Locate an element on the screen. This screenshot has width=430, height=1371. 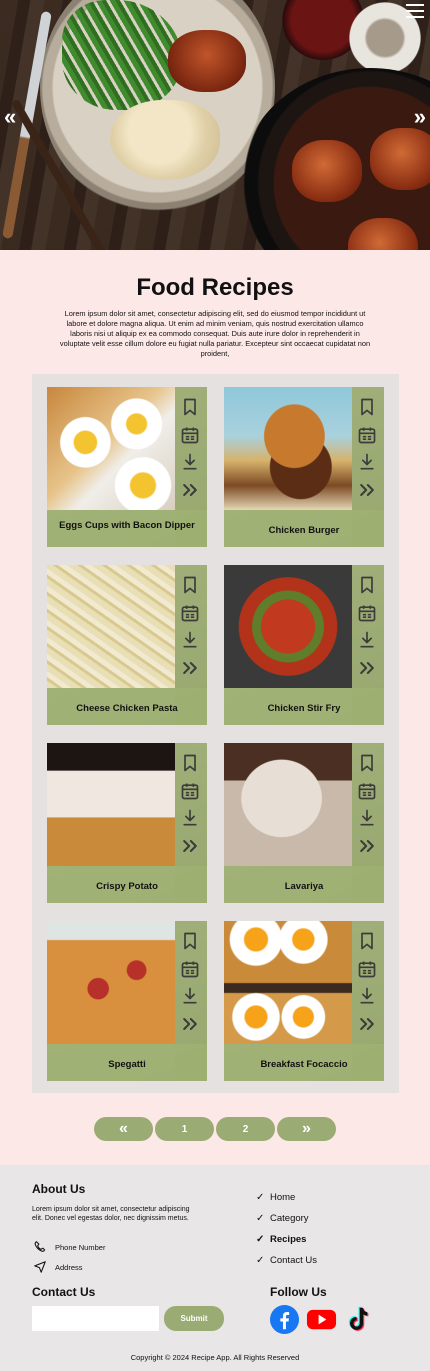
address-label: Address is located at coordinates (69, 1267).